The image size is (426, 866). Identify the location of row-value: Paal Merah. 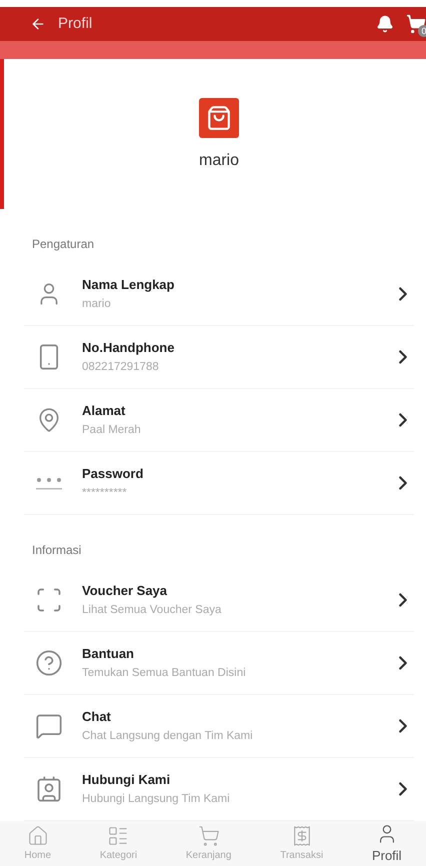
(112, 430).